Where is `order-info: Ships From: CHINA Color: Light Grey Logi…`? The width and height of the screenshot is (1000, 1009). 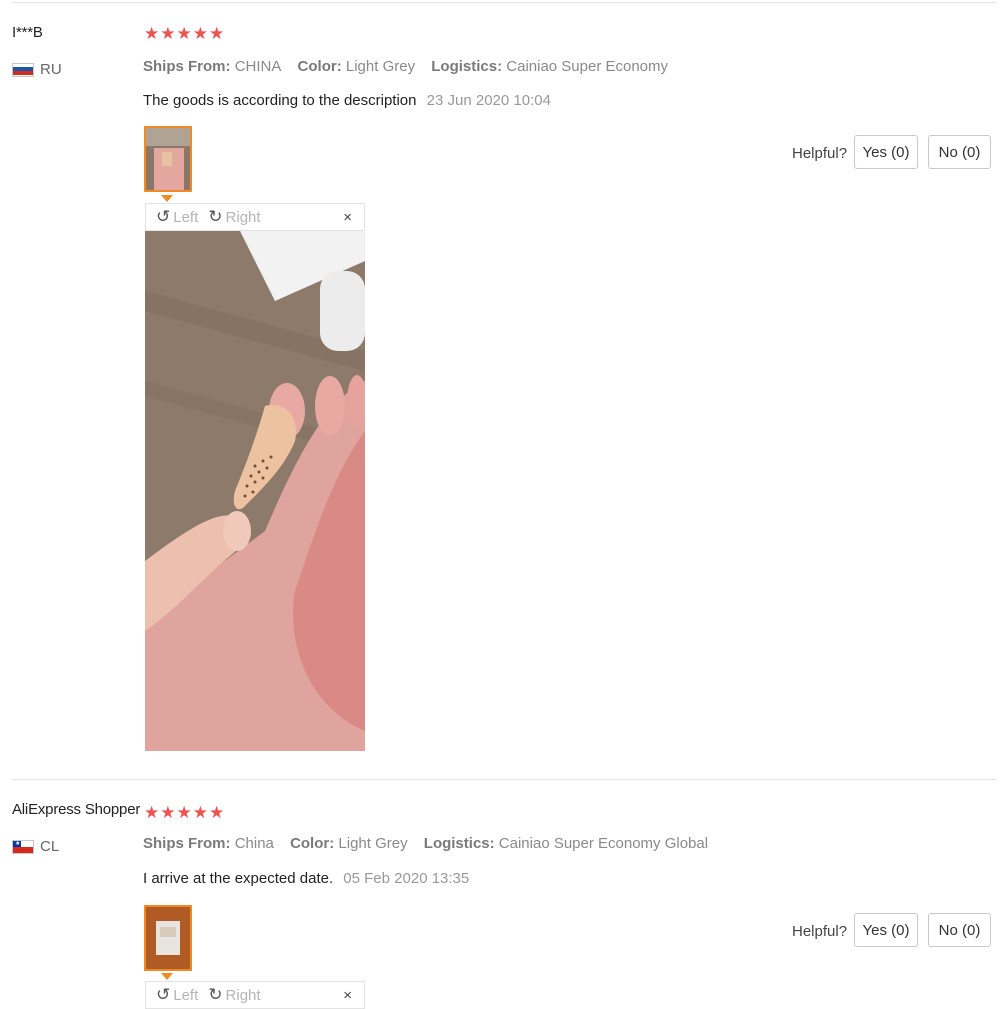 order-info: Ships From: CHINA Color: Light Grey Logi… is located at coordinates (411, 66).